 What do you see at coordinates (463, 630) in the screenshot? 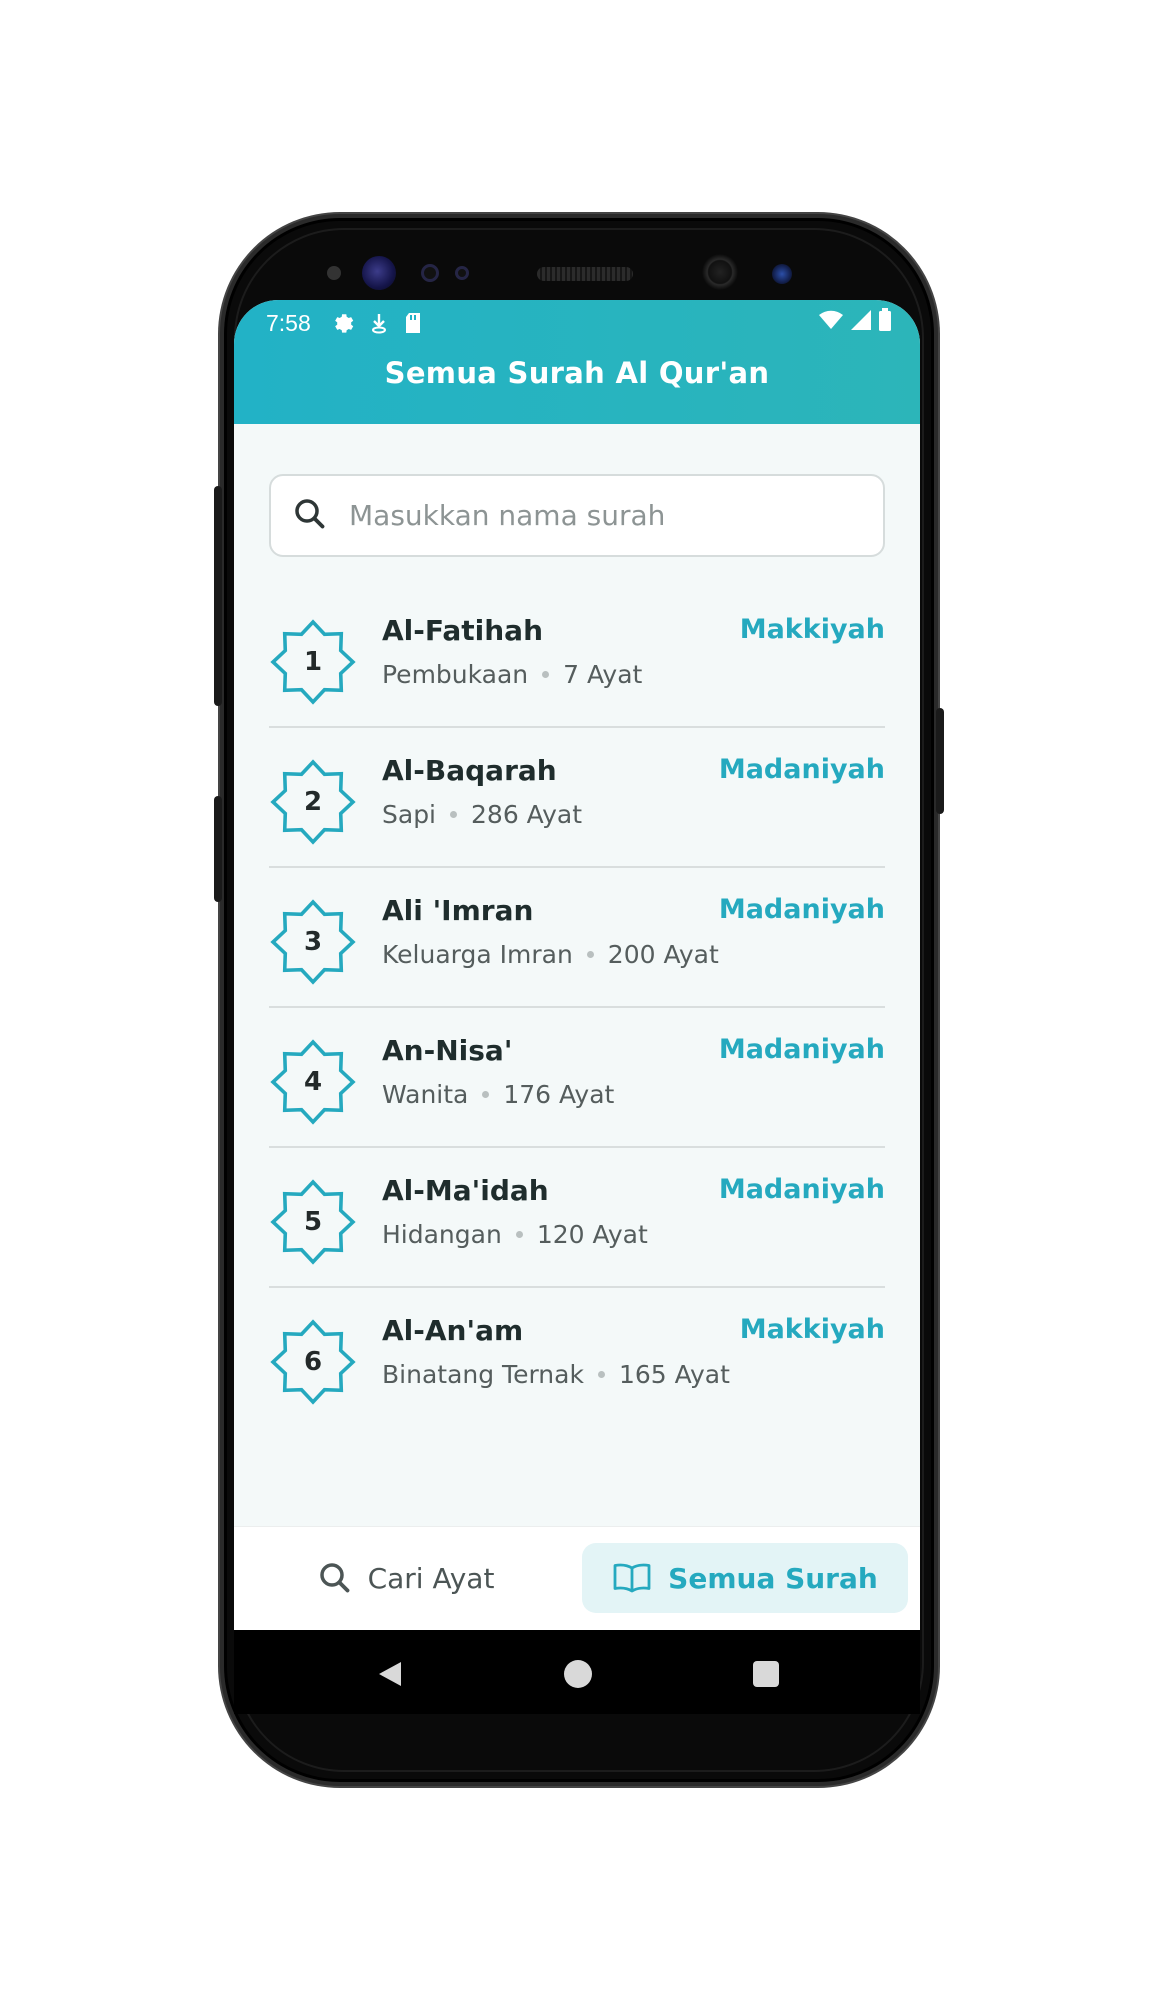
I see `surah-name: Al-Fatihah` at bounding box center [463, 630].